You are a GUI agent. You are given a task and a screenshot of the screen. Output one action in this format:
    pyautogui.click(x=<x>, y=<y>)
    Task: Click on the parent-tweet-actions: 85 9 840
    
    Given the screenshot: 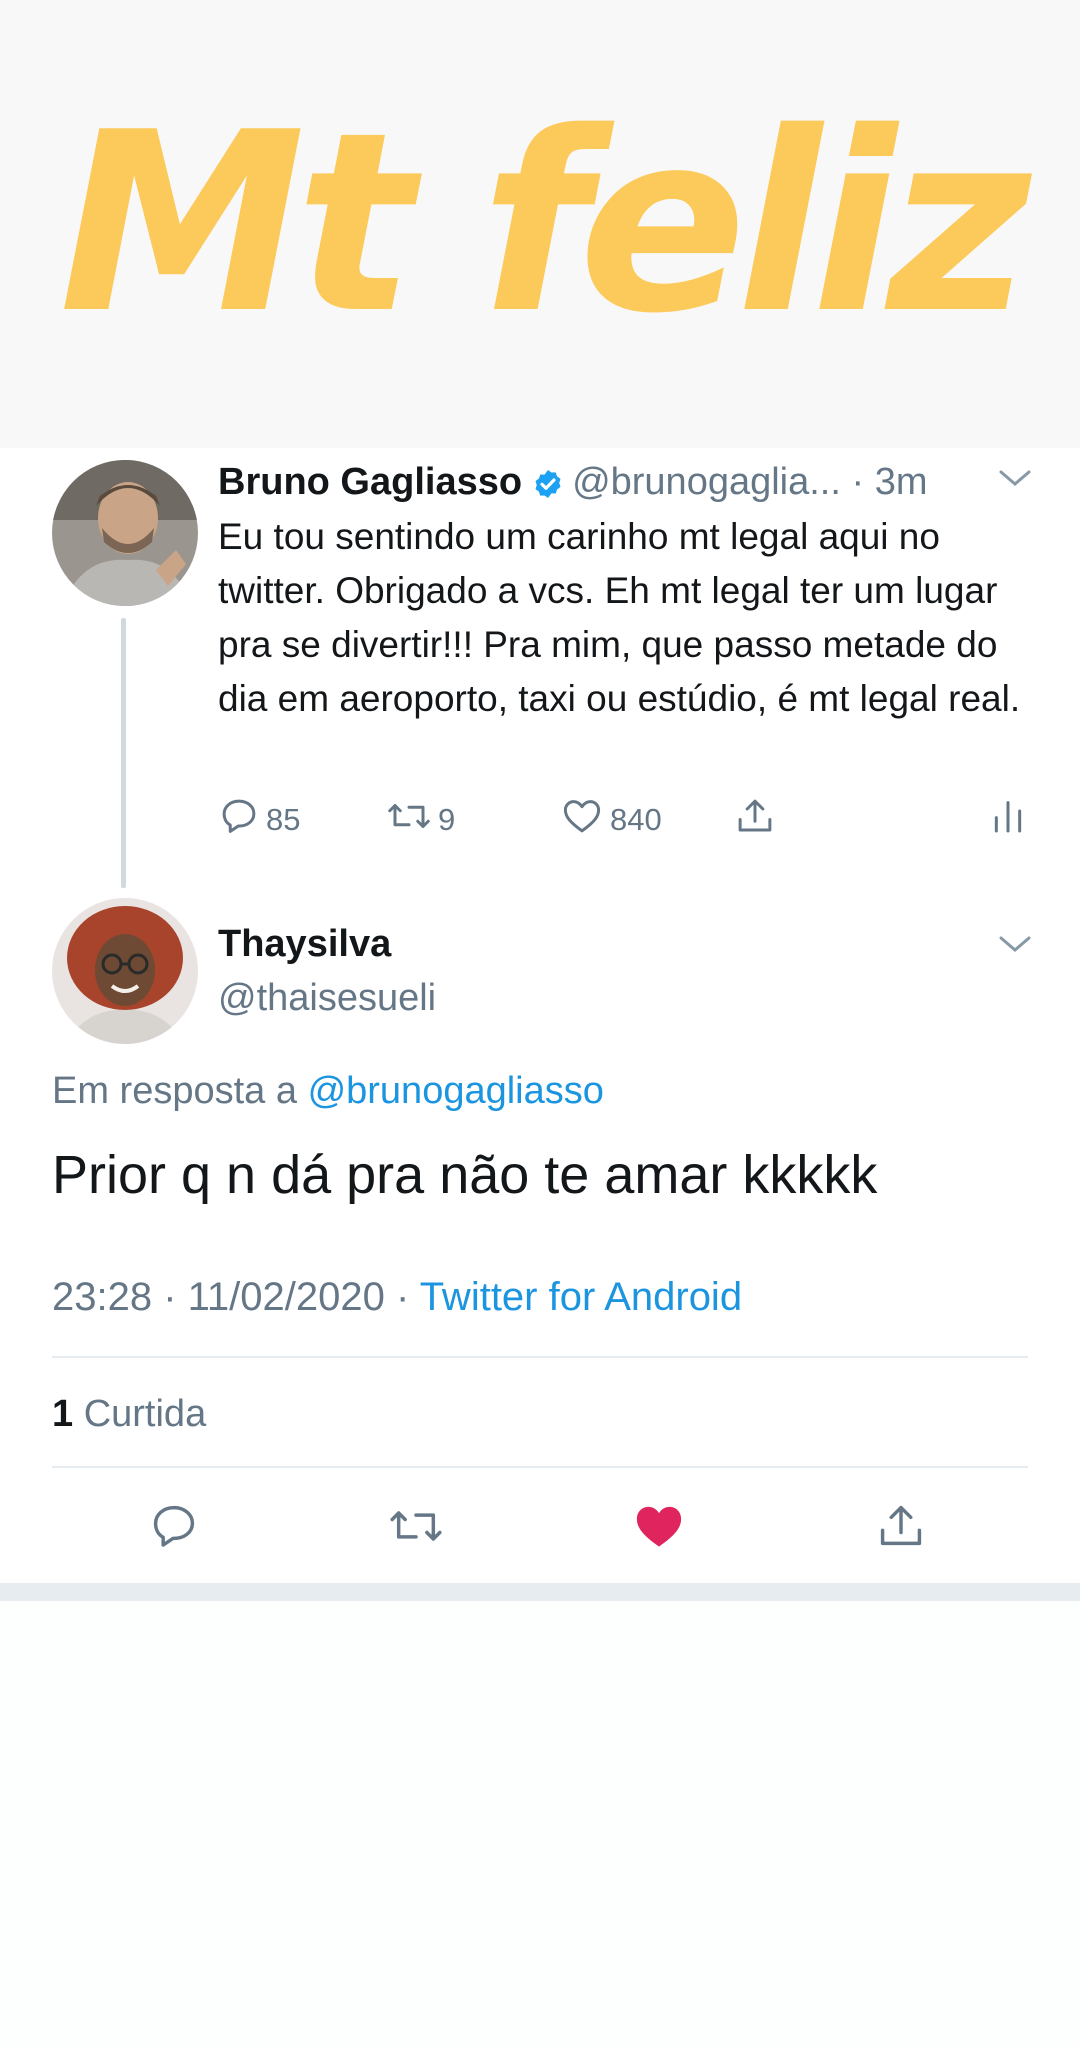 What is the action you would take?
    pyautogui.click(x=633, y=820)
    